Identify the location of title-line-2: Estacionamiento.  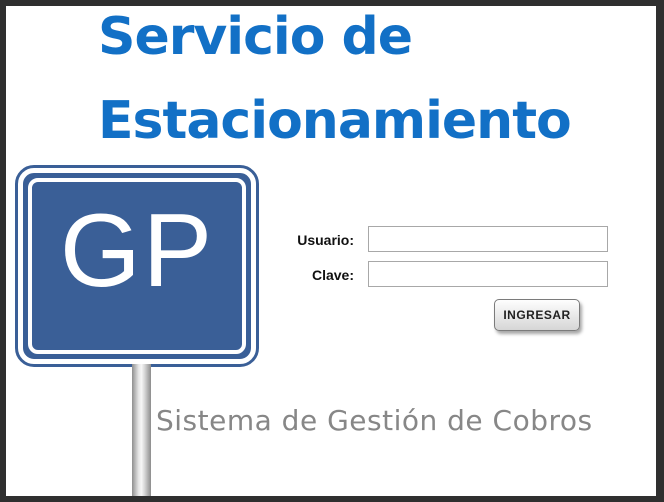
(335, 121).